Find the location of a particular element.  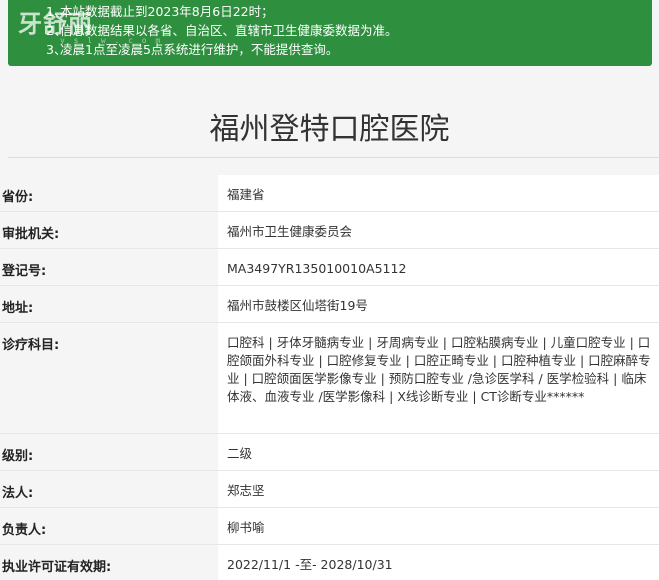

field-row-authority: 审批机关: 福州市卫生健康委员会 is located at coordinates (329, 230).